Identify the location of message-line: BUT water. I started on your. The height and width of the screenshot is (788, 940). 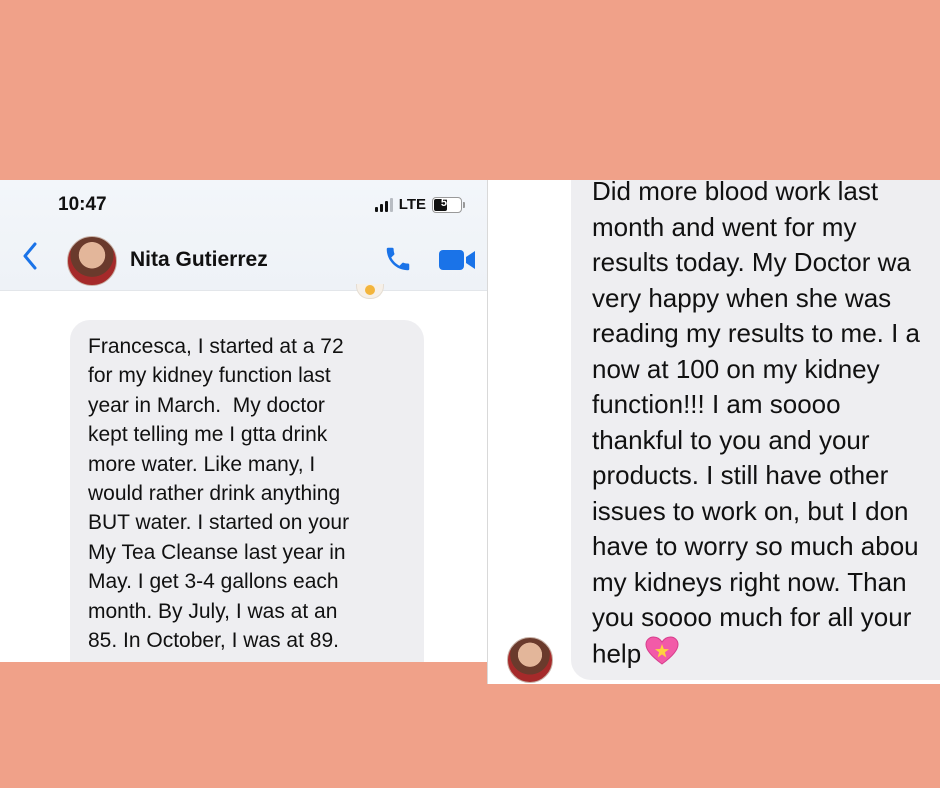
(219, 523).